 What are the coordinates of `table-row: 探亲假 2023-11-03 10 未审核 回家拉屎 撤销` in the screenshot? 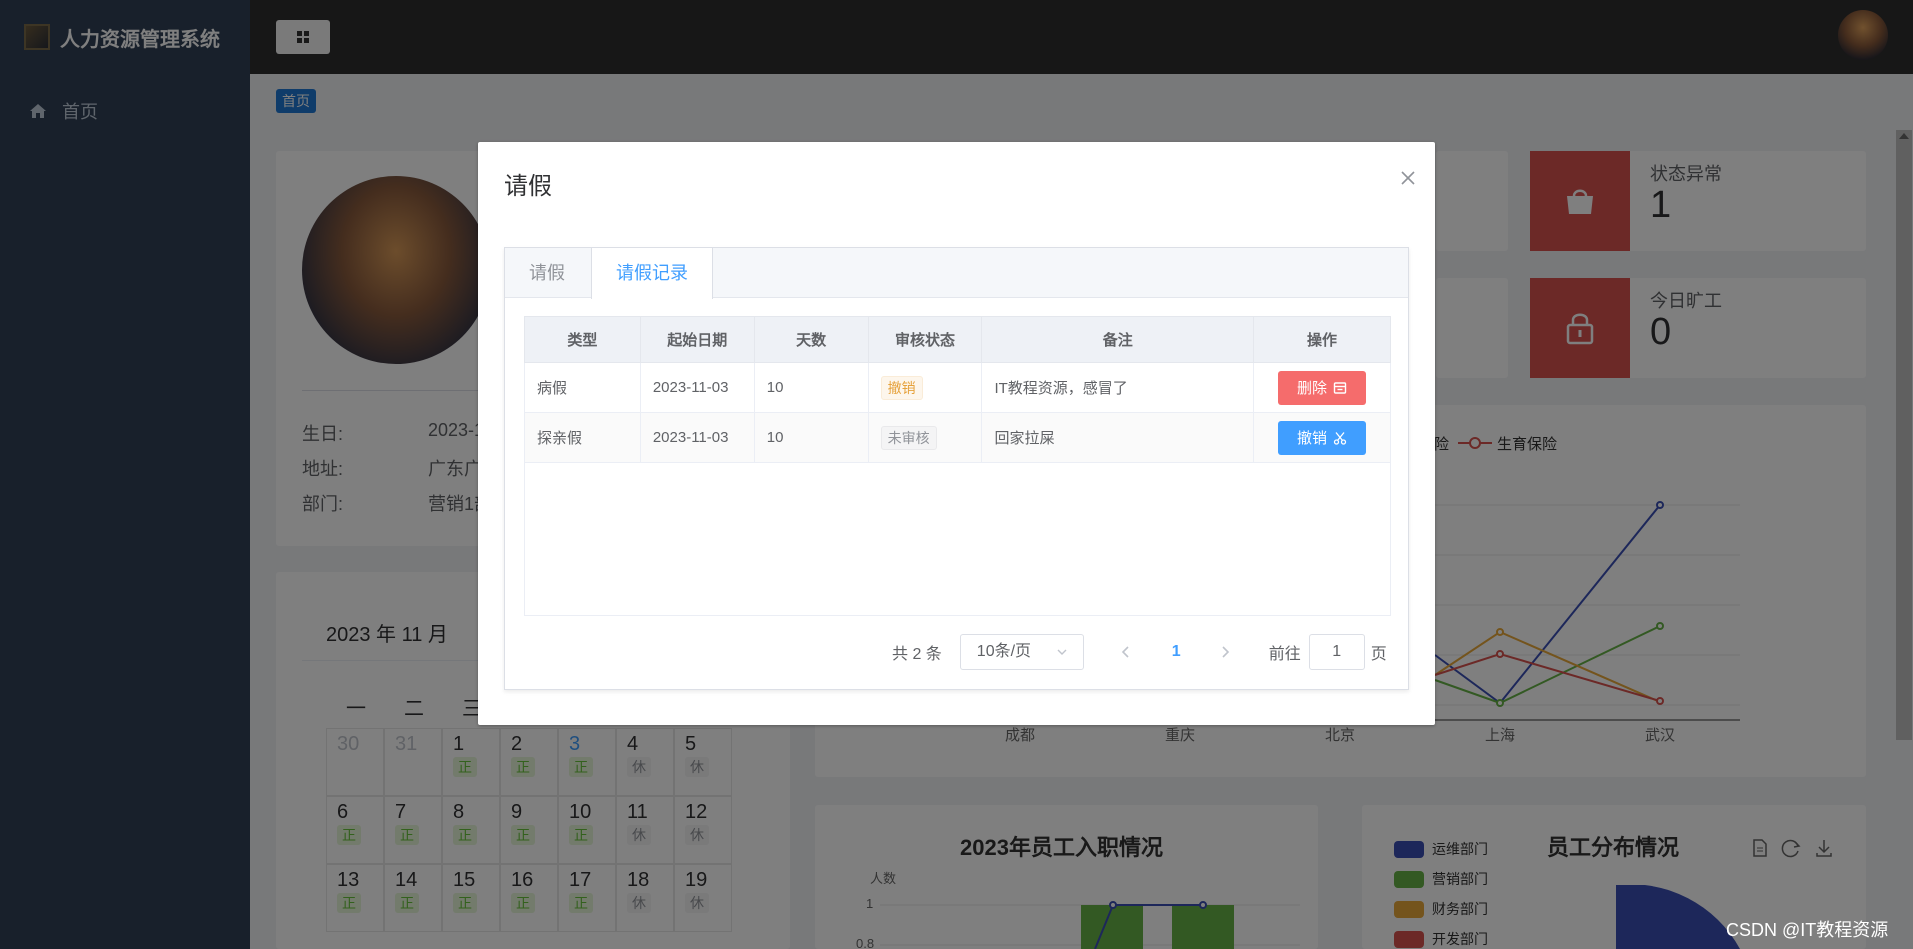 It's located at (957, 437).